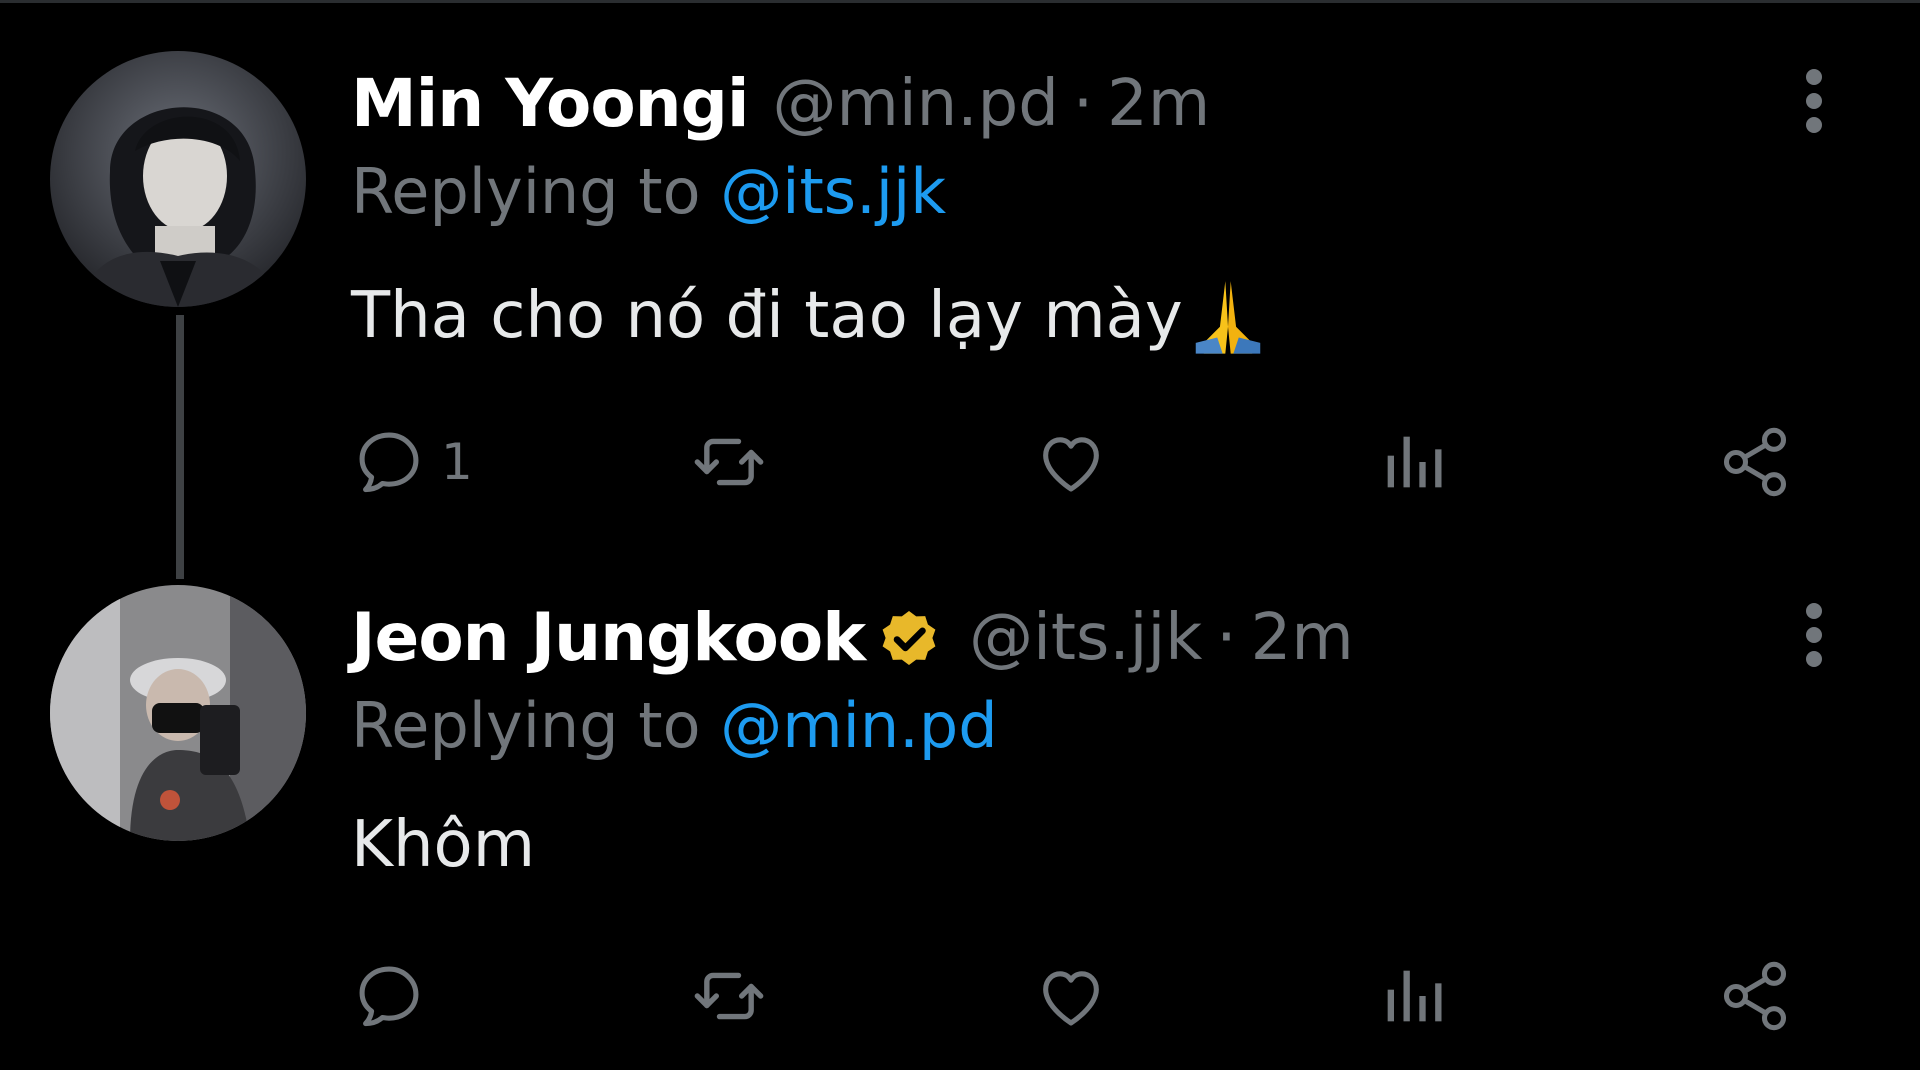 The width and height of the screenshot is (1920, 1070). Describe the element at coordinates (909, 638) in the screenshot. I see `verified-badge-icon` at that location.